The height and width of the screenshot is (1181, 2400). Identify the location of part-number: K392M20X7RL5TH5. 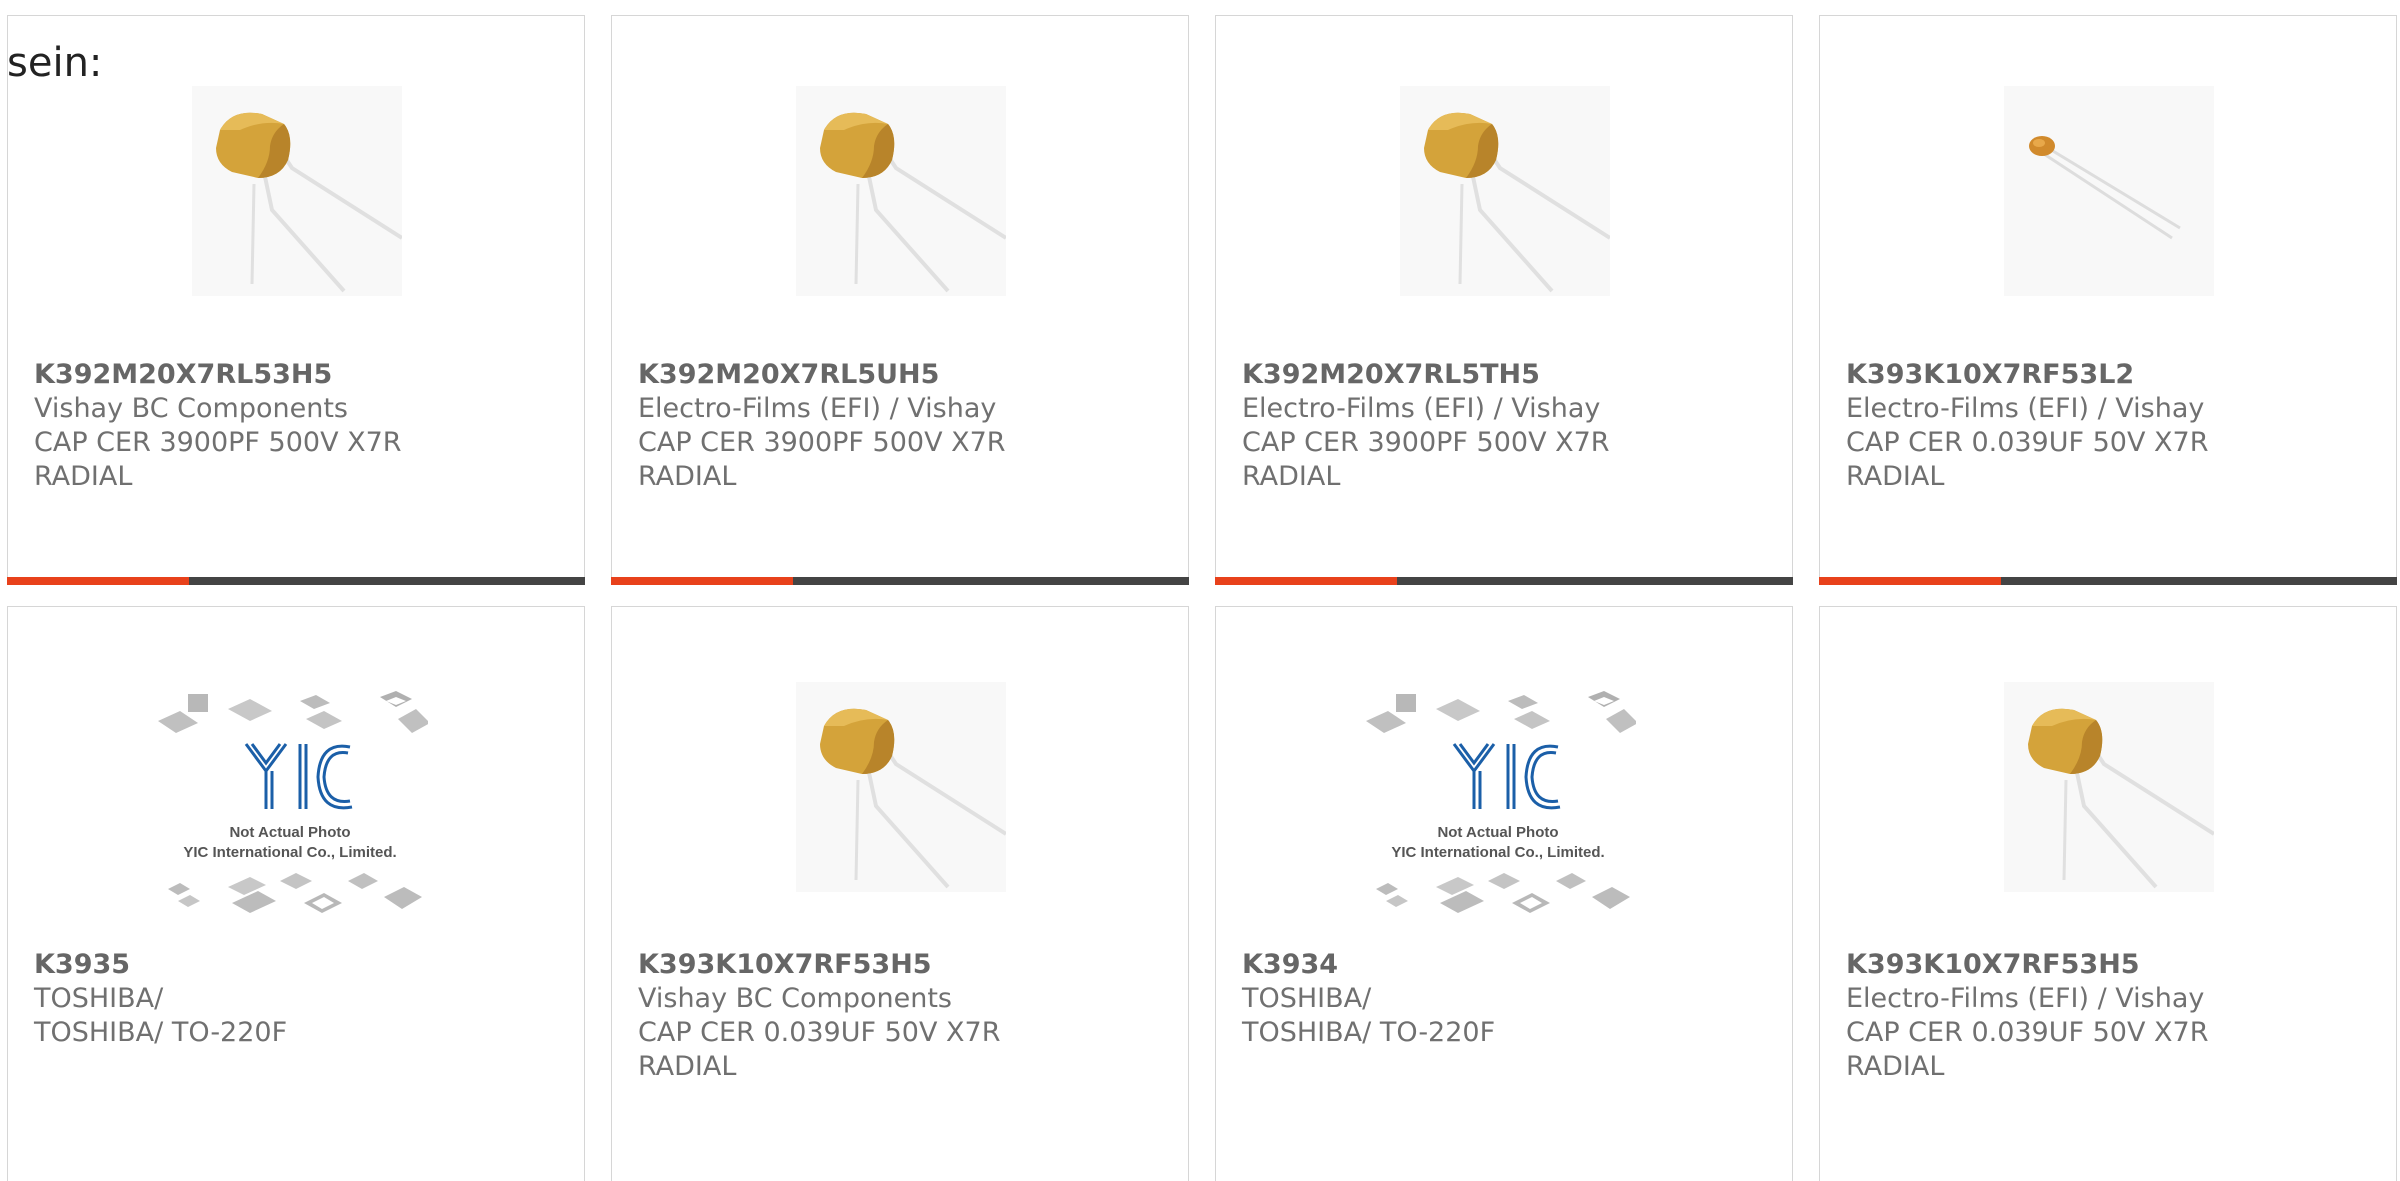
(1502, 375).